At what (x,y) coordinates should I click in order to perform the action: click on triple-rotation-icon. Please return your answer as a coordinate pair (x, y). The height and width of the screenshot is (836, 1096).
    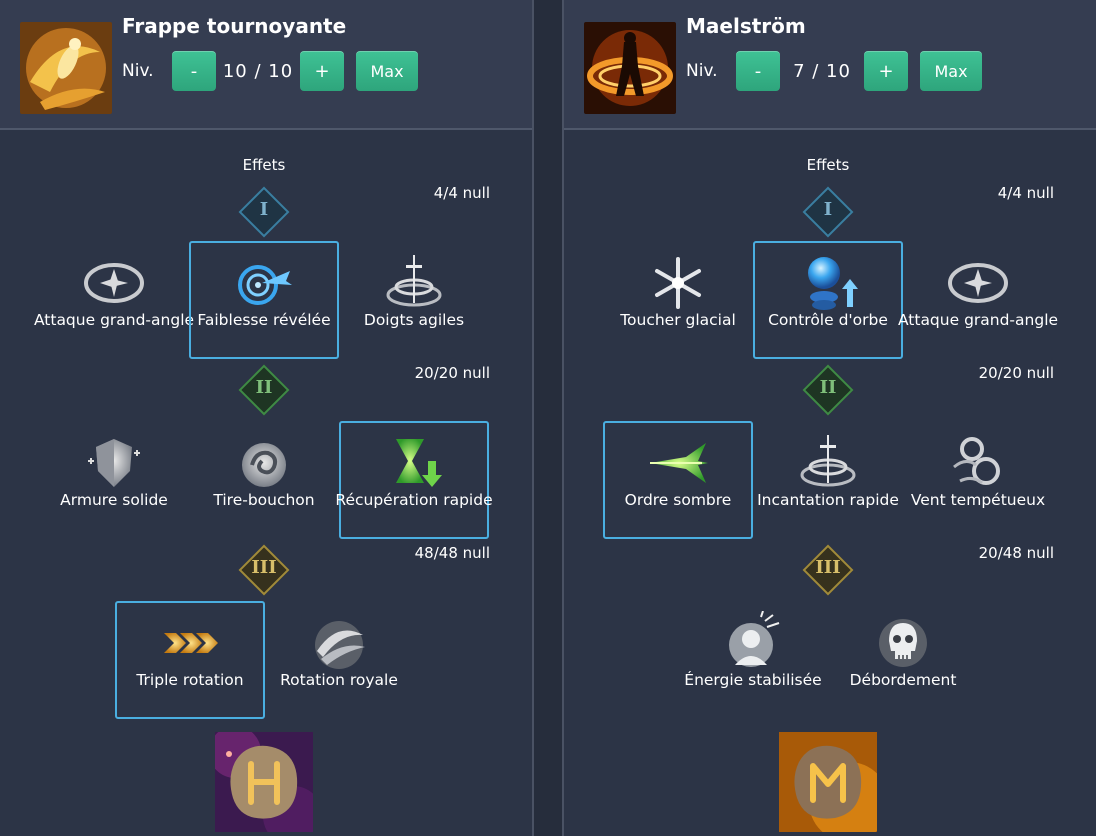
    Looking at the image, I should click on (191, 643).